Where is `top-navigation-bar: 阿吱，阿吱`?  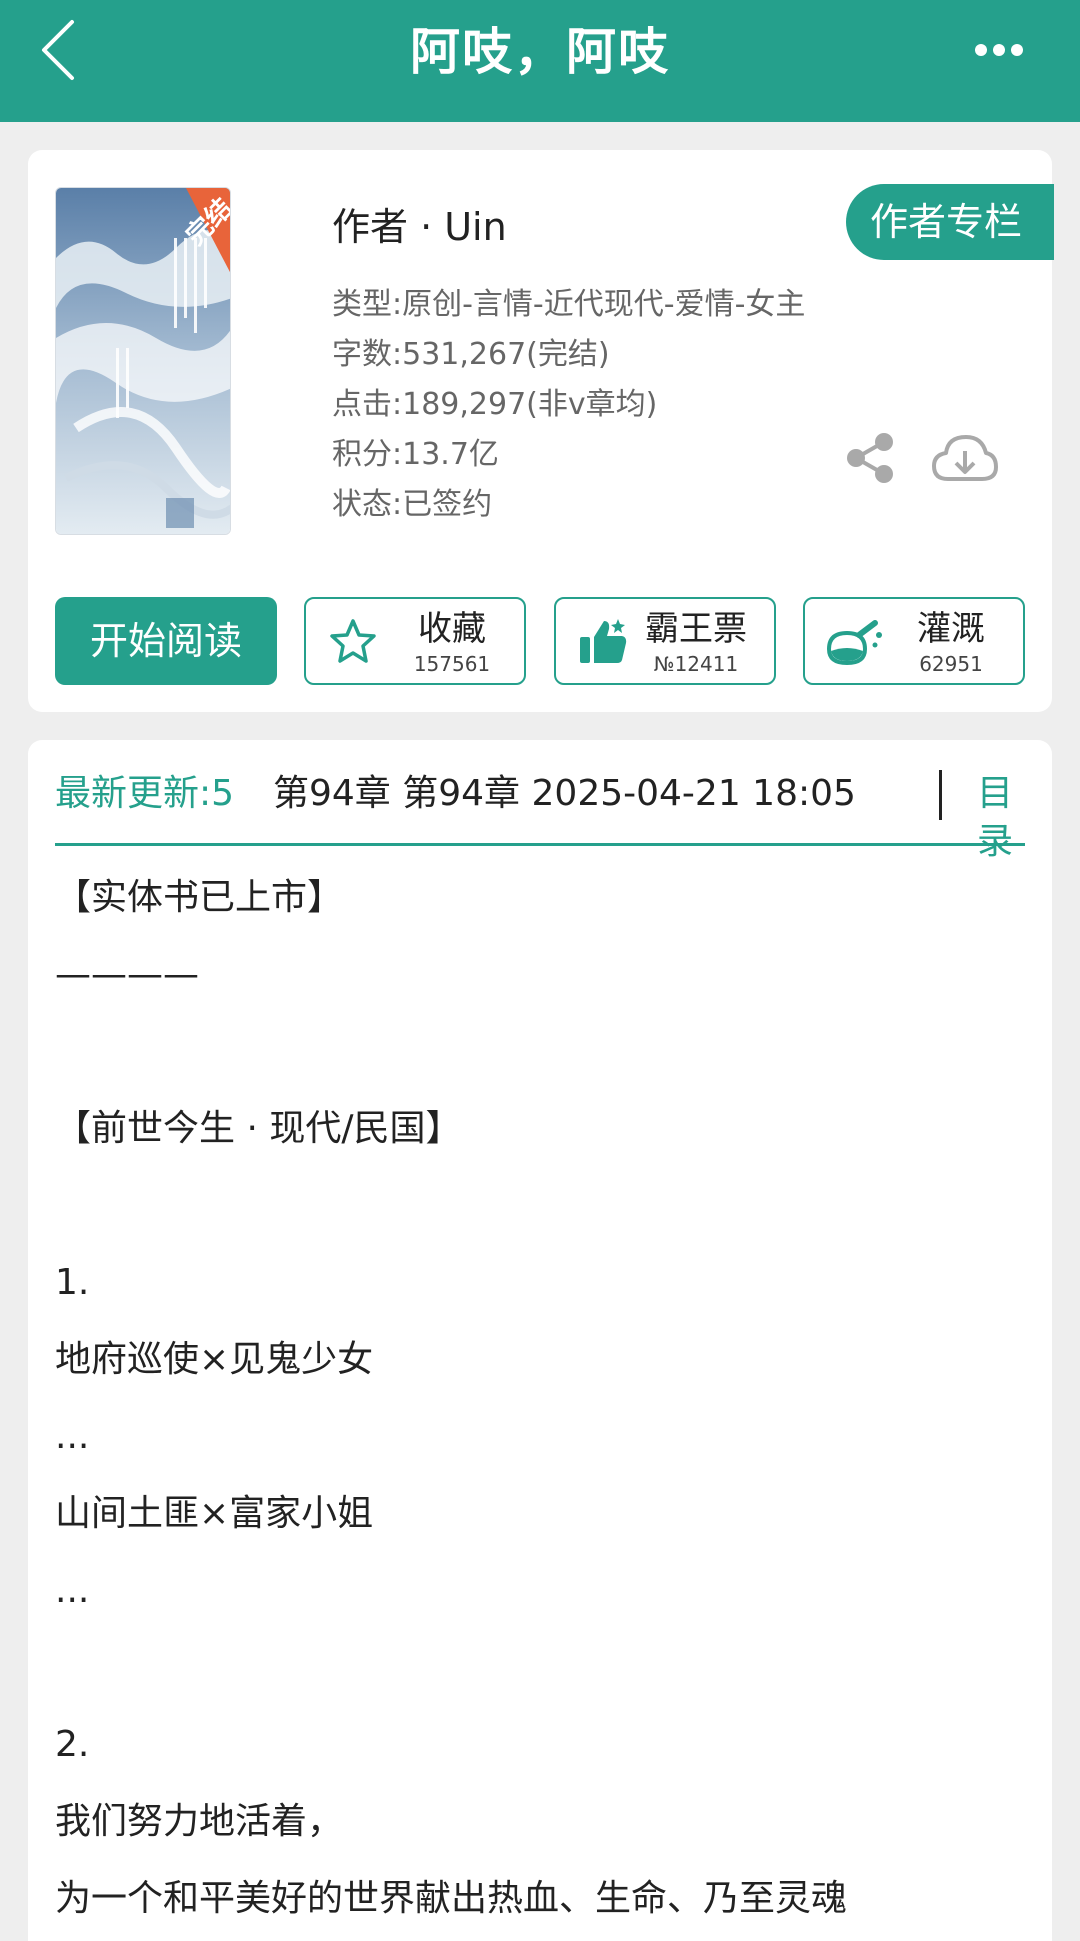 top-navigation-bar: 阿吱，阿吱 is located at coordinates (540, 61).